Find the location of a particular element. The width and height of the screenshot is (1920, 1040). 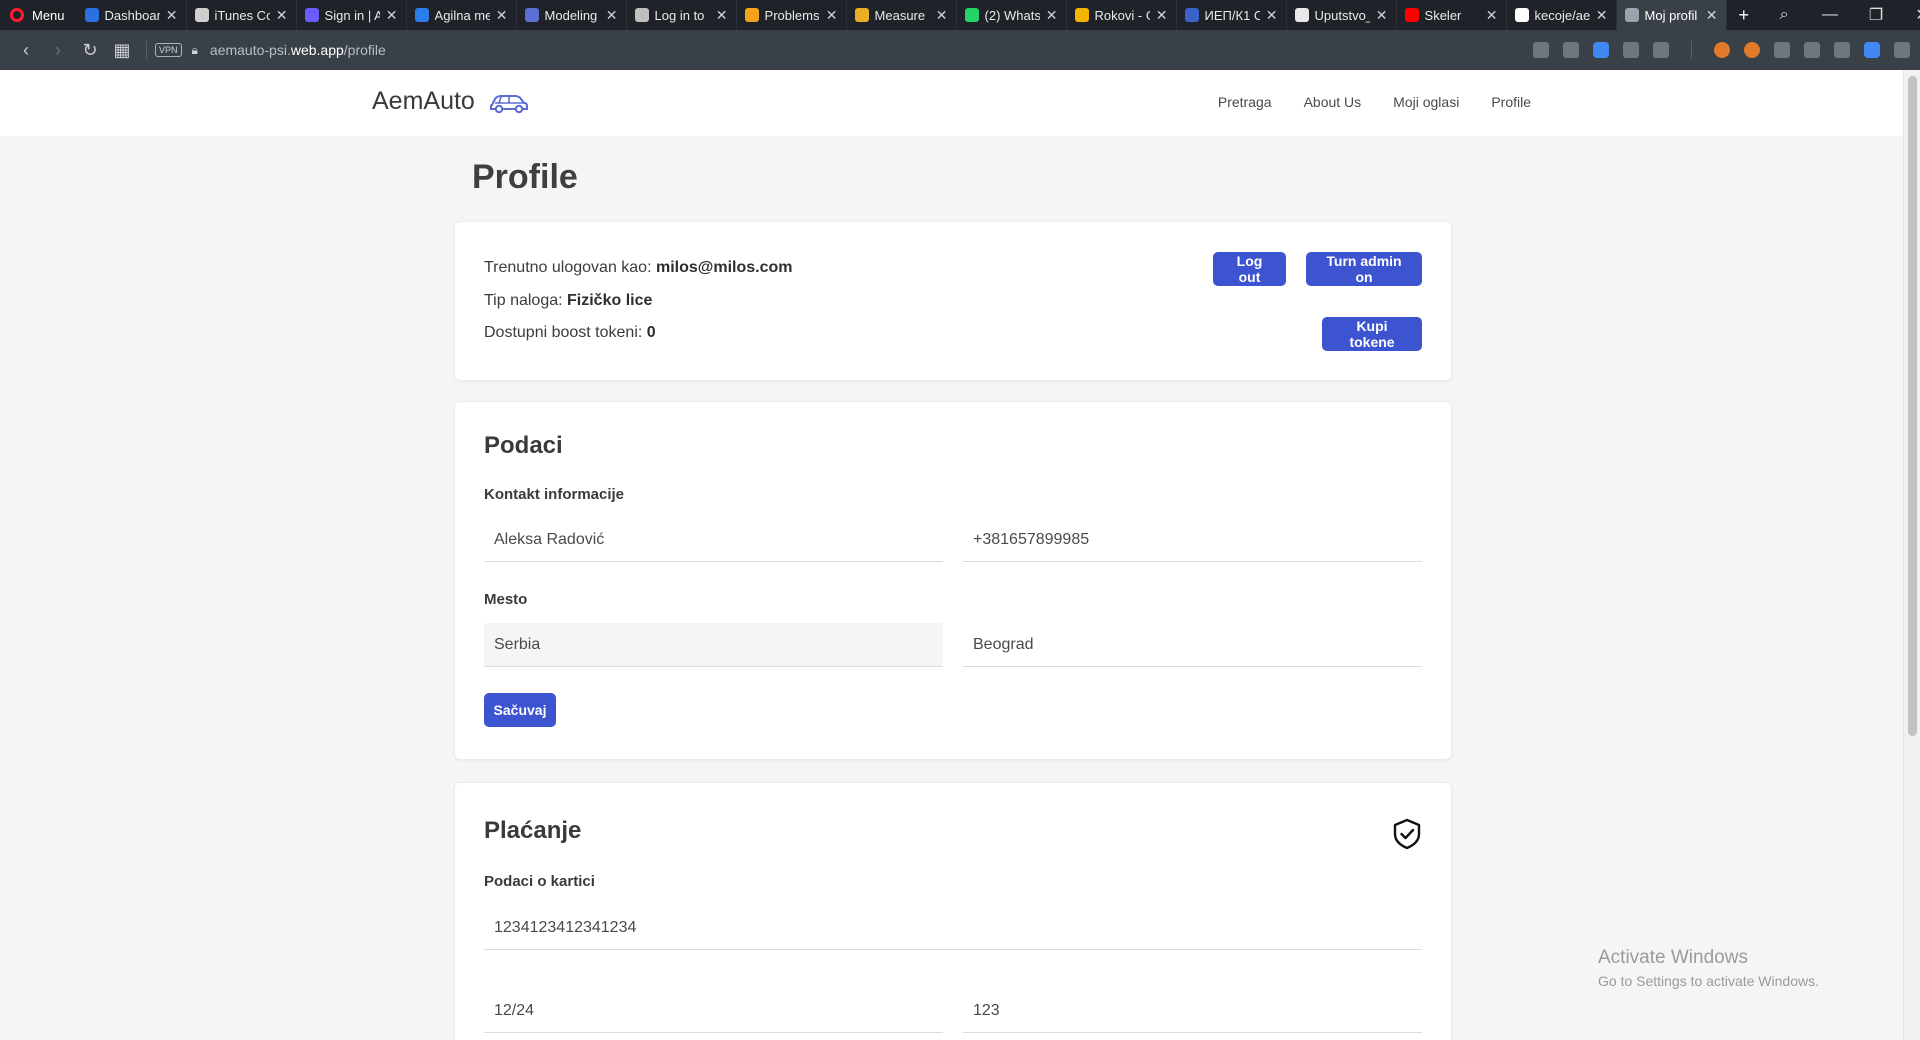

brand-logo: AemAuto is located at coordinates (450, 101).